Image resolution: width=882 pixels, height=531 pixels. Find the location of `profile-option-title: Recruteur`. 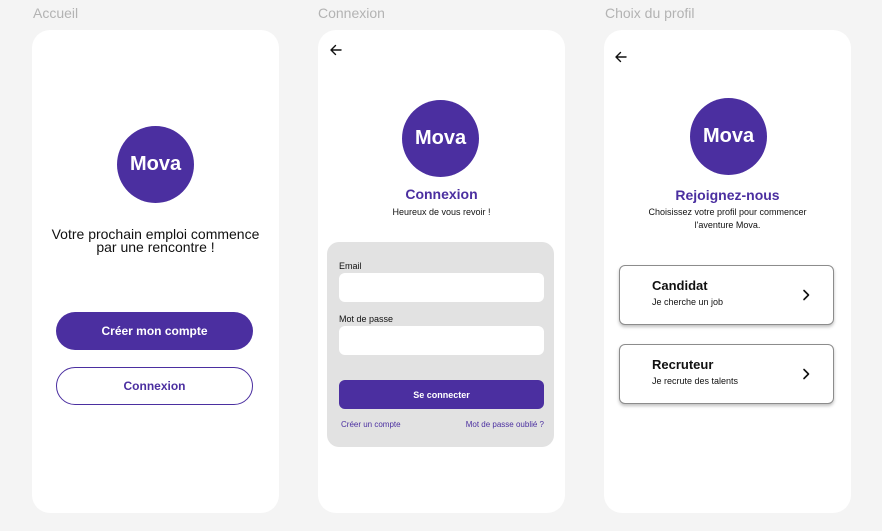

profile-option-title: Recruteur is located at coordinates (683, 364).